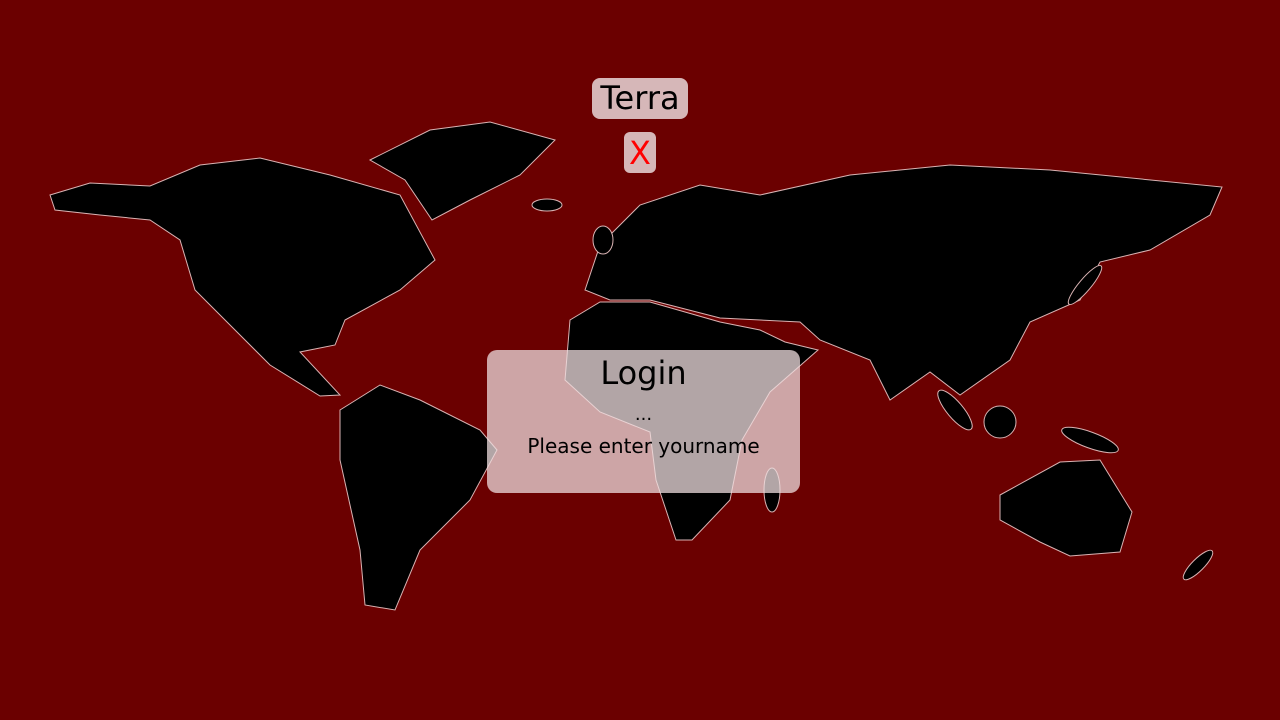  I want to click on login-panel: Login ... Please enter yourname, so click(643, 421).